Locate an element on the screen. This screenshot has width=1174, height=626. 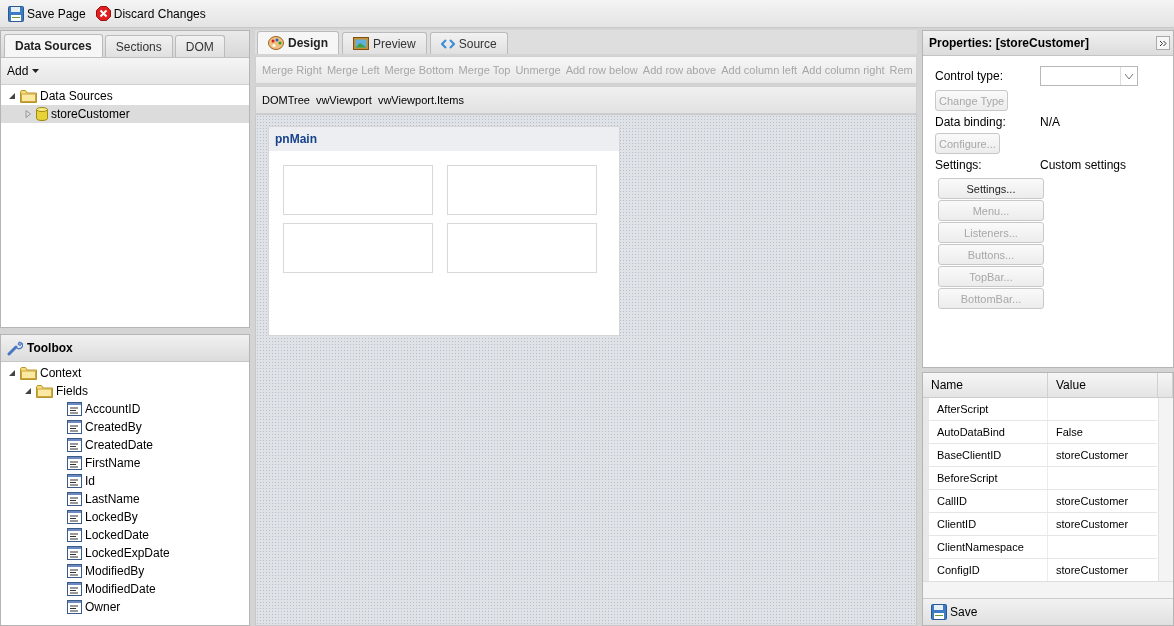
double-chevron-icon is located at coordinates (1163, 43).